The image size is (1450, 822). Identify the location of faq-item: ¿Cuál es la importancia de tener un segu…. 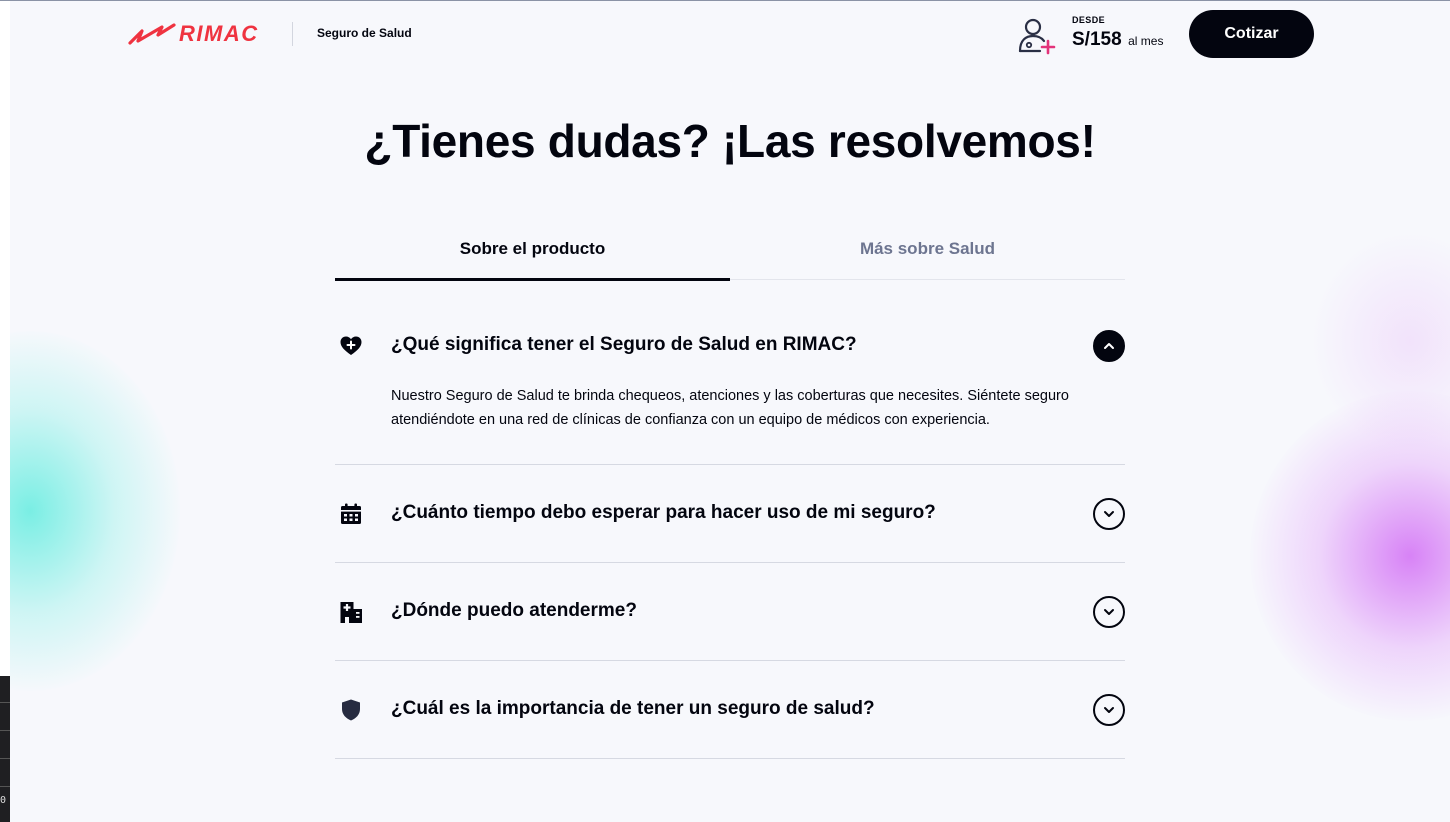
(730, 710).